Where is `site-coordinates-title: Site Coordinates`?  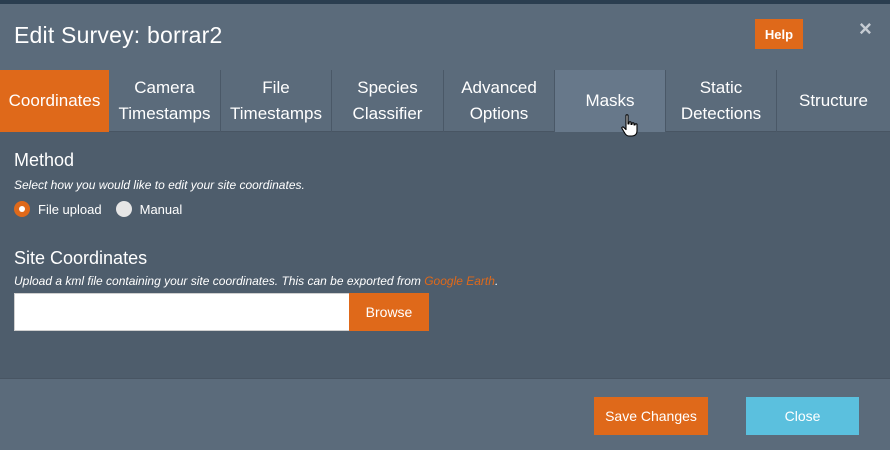
site-coordinates-title: Site Coordinates is located at coordinates (81, 258).